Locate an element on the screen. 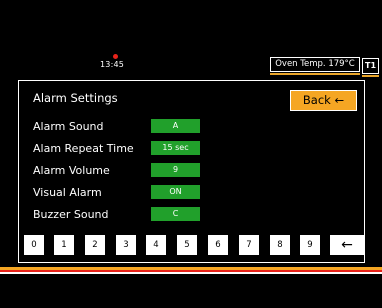  keypad-key-6: 6 is located at coordinates (218, 245).